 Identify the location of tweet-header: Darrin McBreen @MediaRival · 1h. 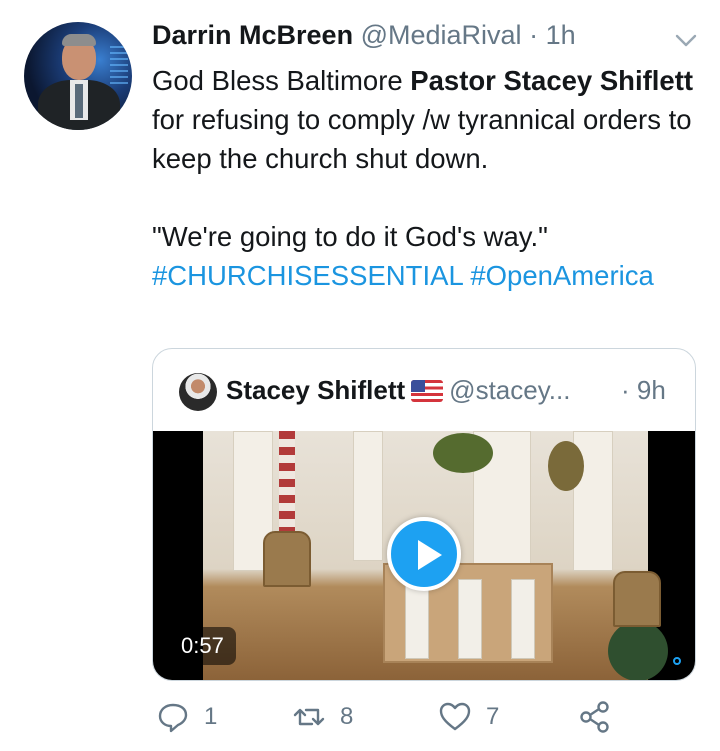
(364, 35).